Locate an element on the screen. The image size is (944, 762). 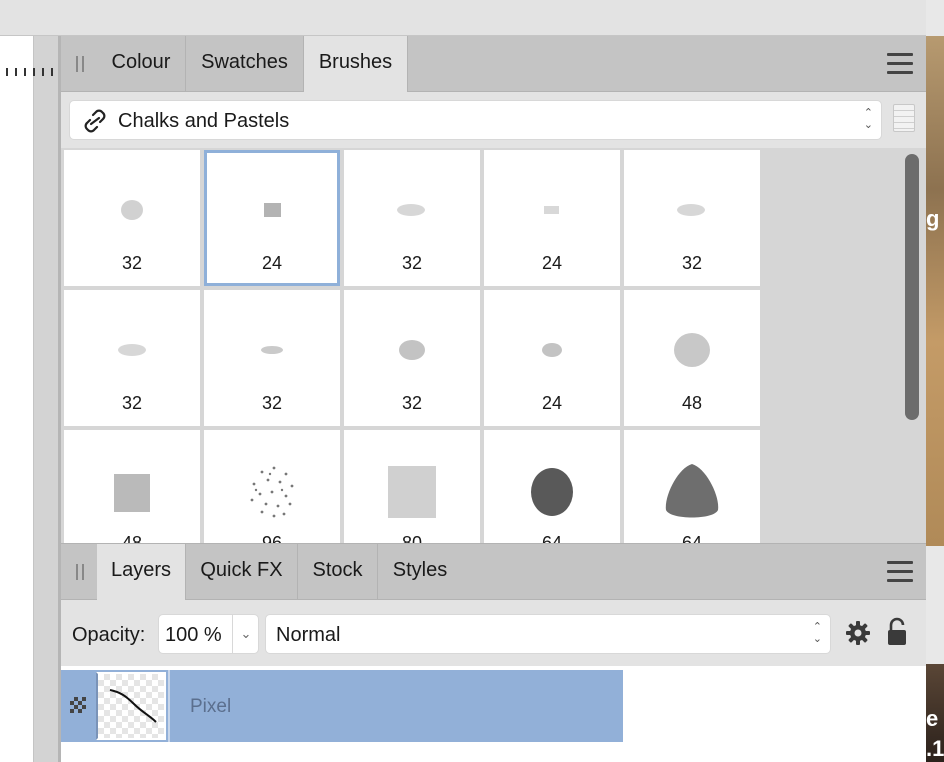
brush-cell-selected: 24 is located at coordinates (272, 218).